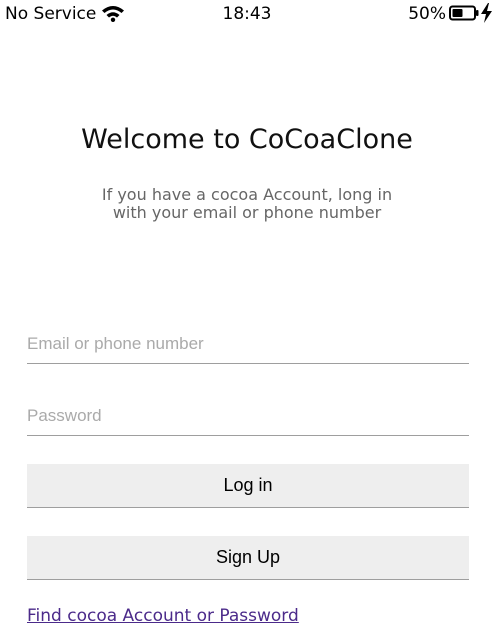  Describe the element at coordinates (247, 139) in the screenshot. I see `page-title: Welcome to CoCoaClone` at that location.